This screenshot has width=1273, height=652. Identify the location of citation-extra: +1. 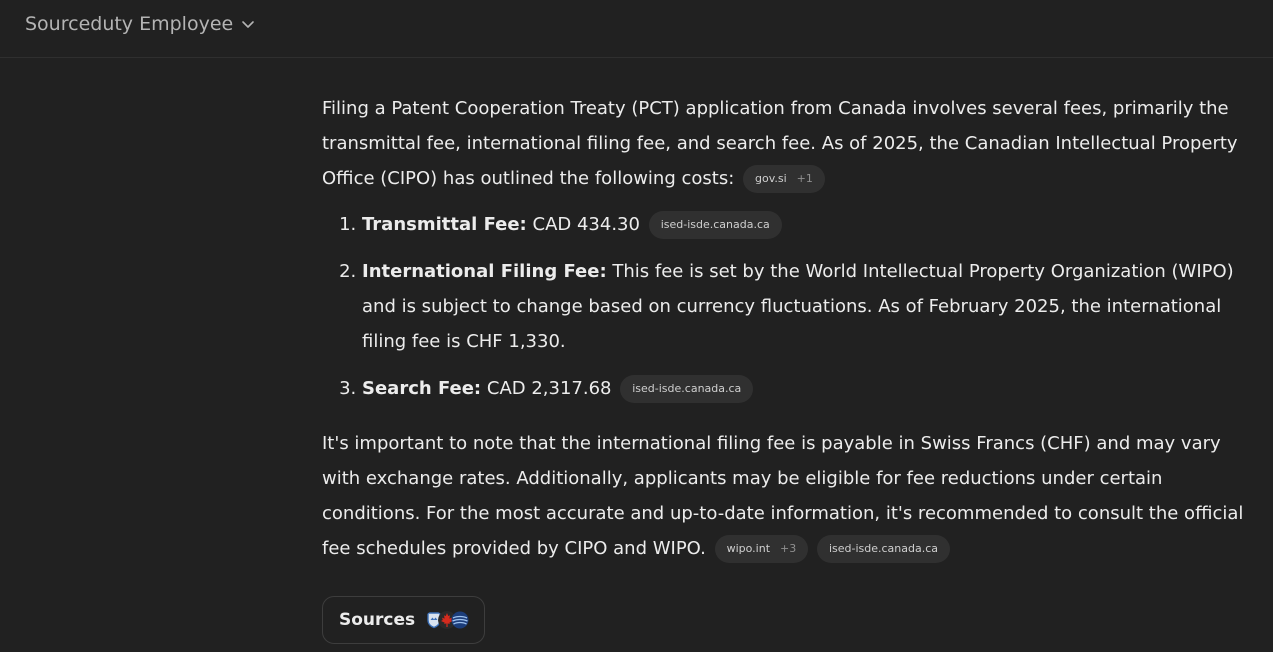
(804, 178).